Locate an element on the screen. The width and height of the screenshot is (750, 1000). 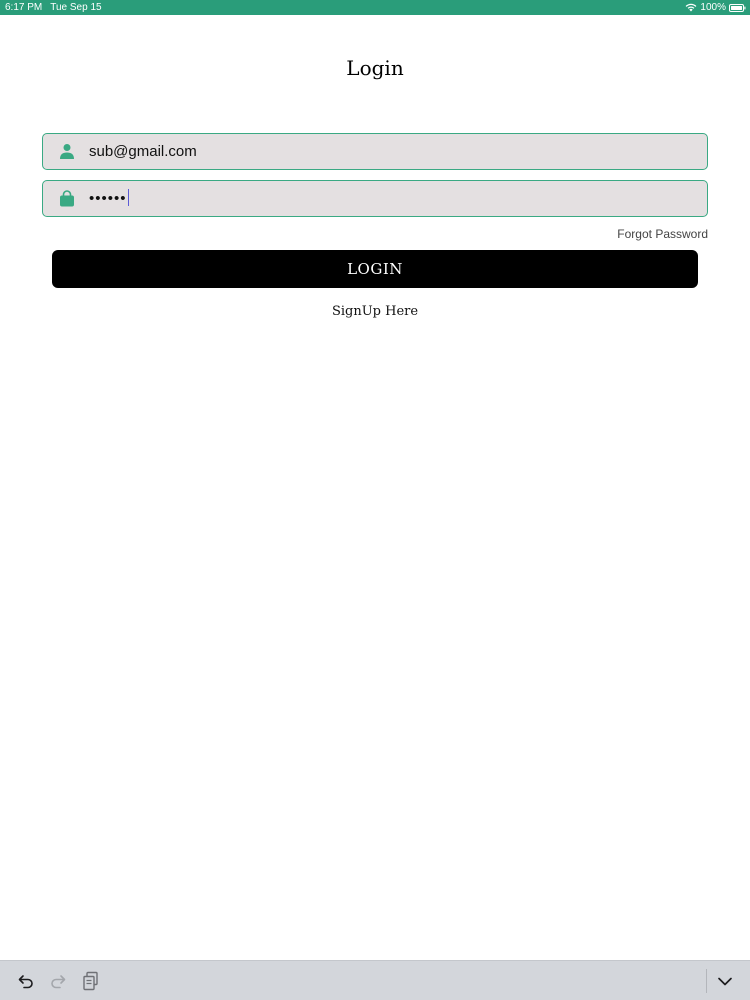
email-input: sub@gmail.com is located at coordinates (389, 151).